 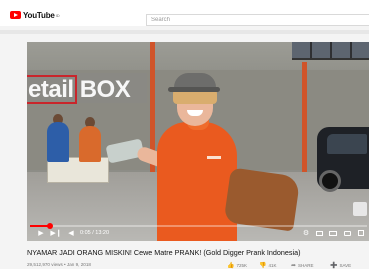 What do you see at coordinates (345, 265) in the screenshot?
I see `save-label: SAVE` at bounding box center [345, 265].